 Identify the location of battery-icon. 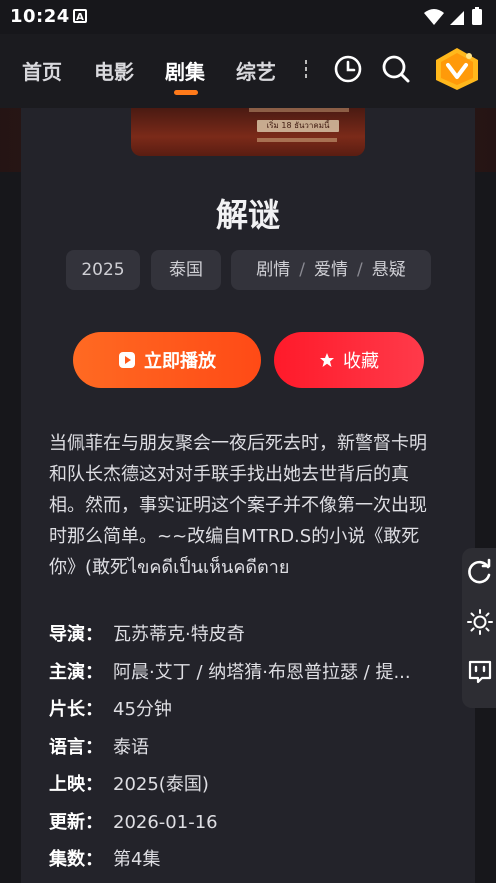
(477, 17).